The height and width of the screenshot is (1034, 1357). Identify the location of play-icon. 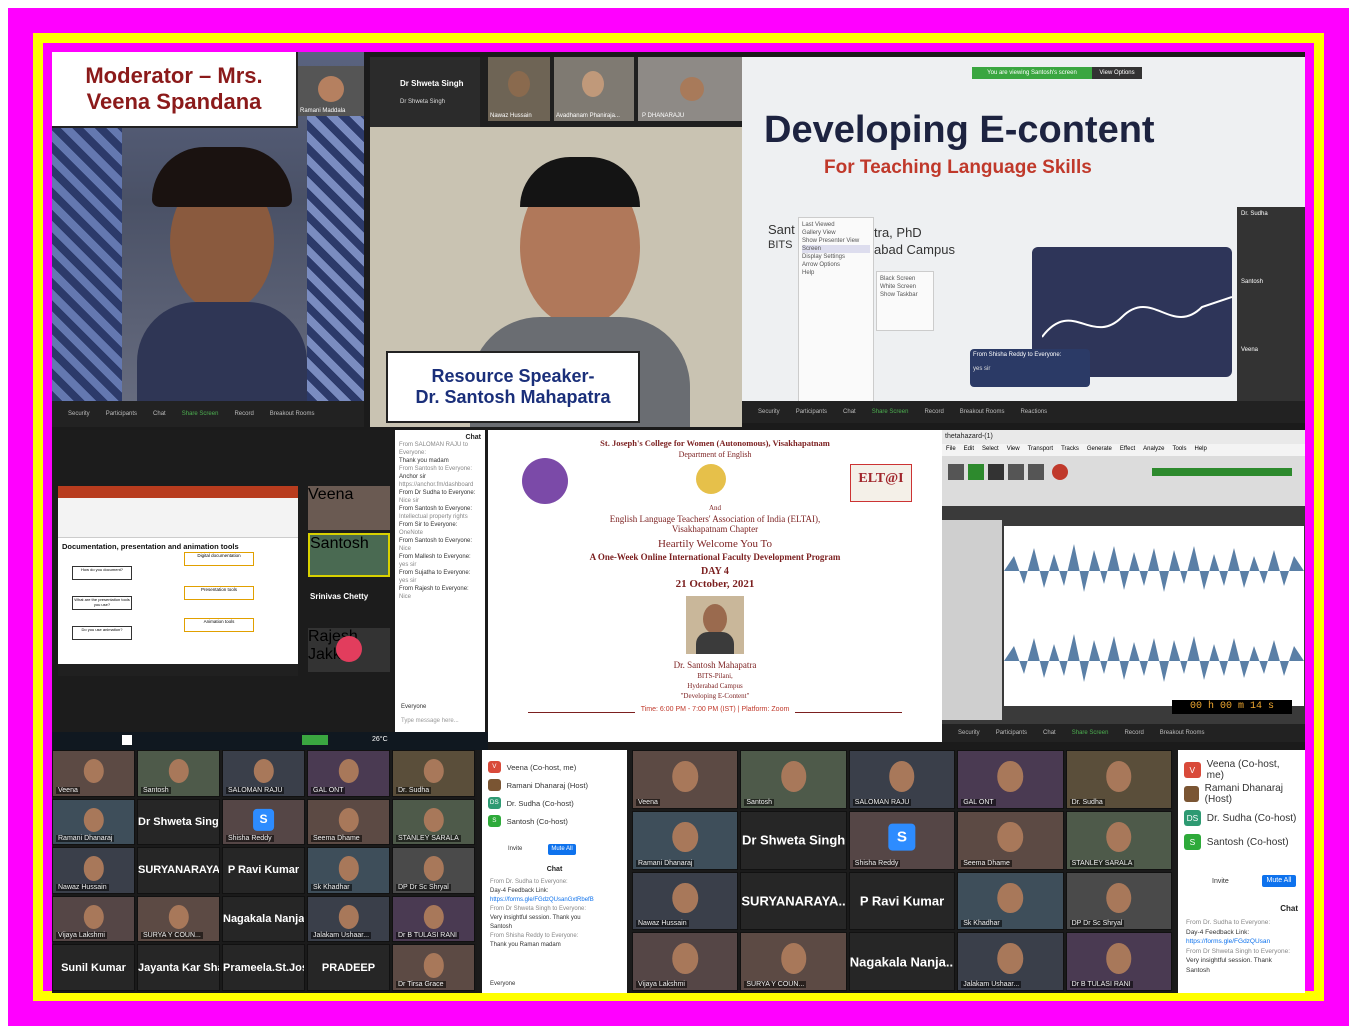
(976, 472).